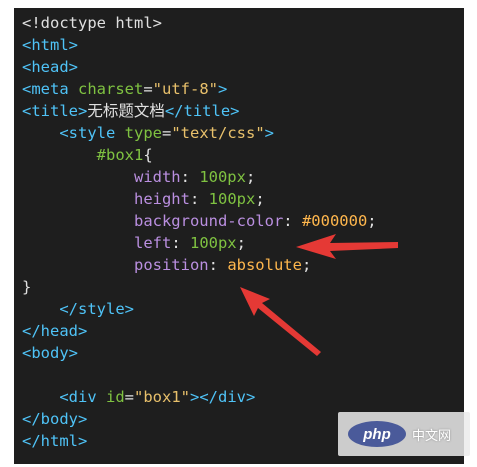  I want to click on code-token: #box1, so click(83, 155).